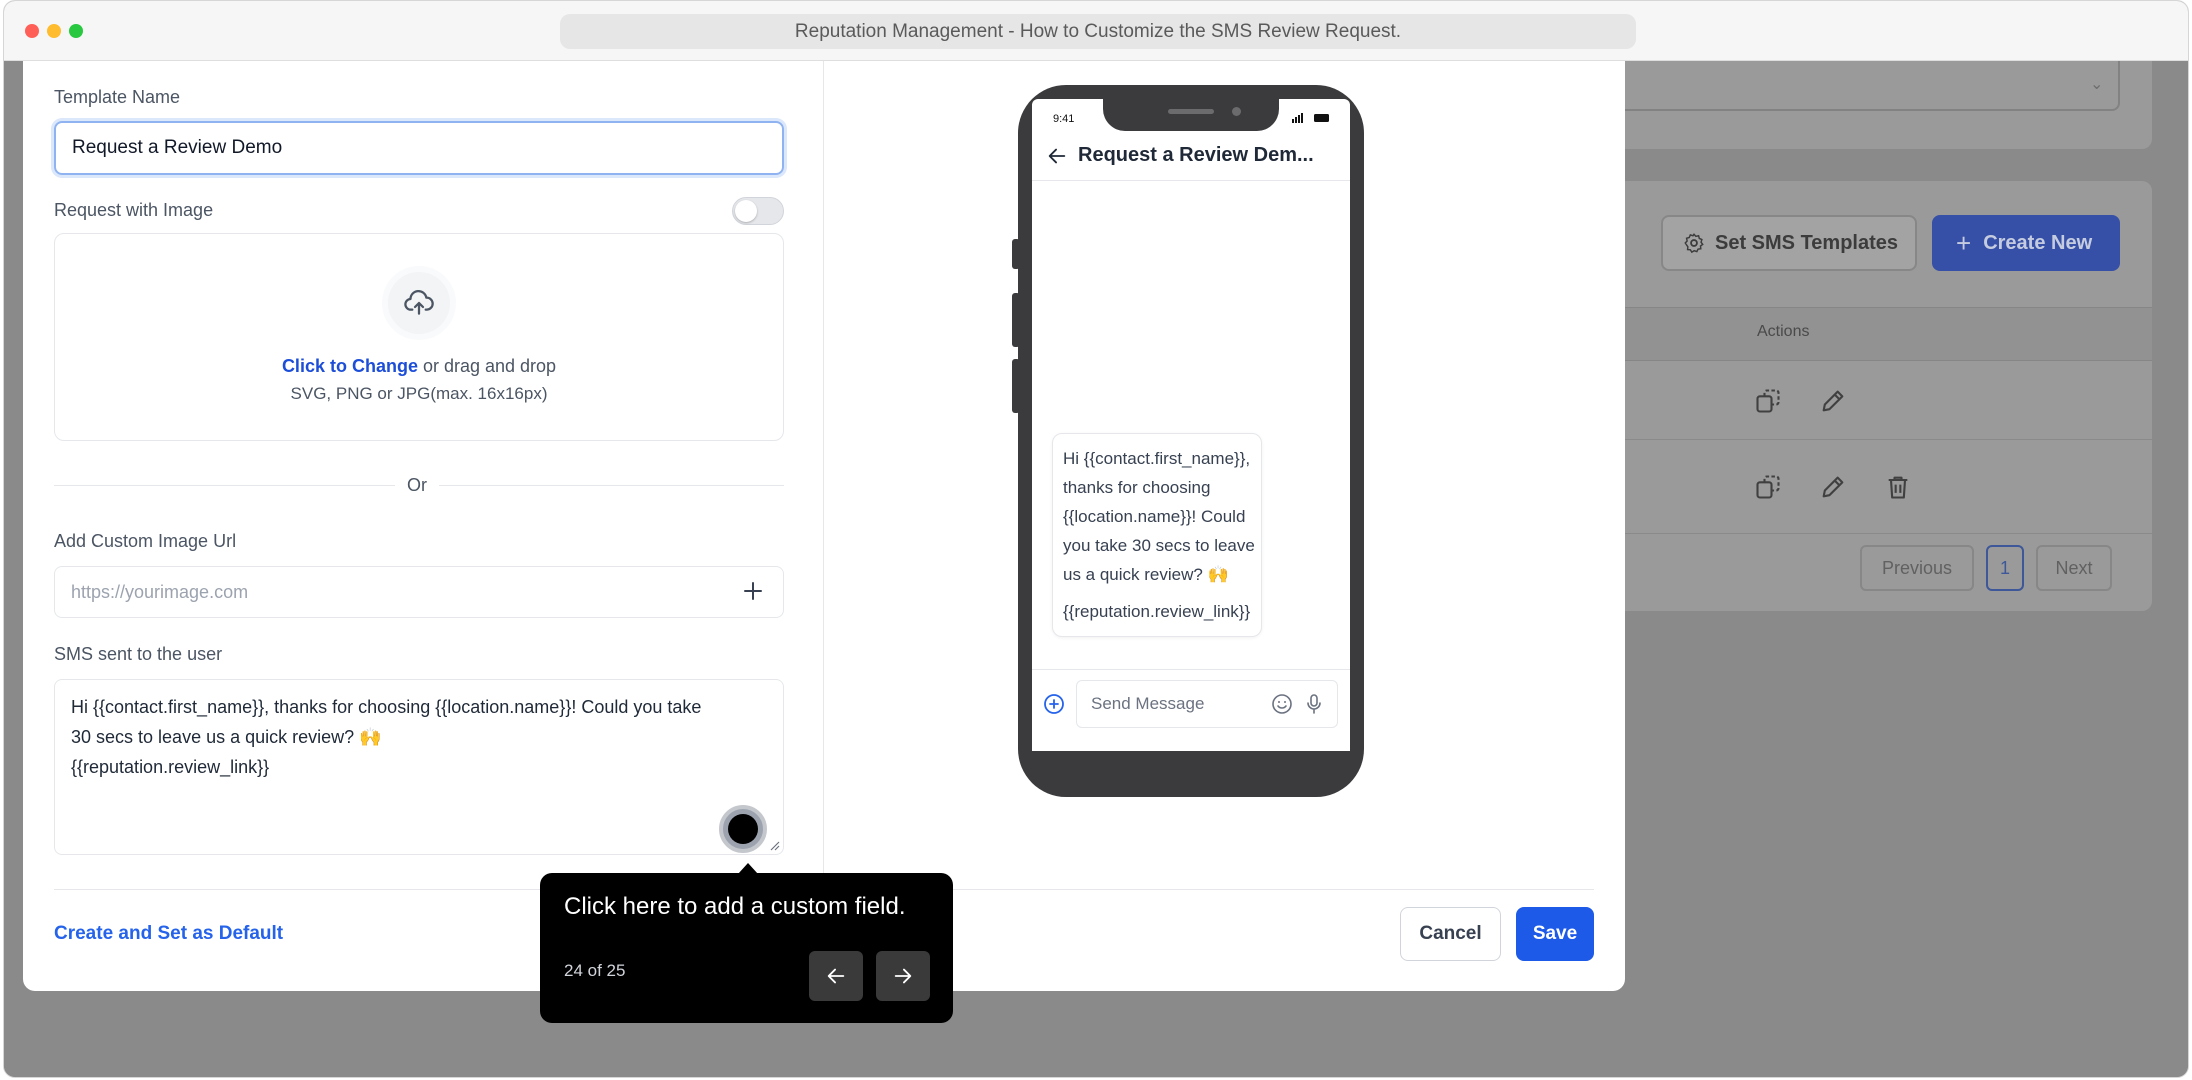 Image resolution: width=2192 pixels, height=1080 pixels. Describe the element at coordinates (1898, 487) in the screenshot. I see `trash-icon` at that location.